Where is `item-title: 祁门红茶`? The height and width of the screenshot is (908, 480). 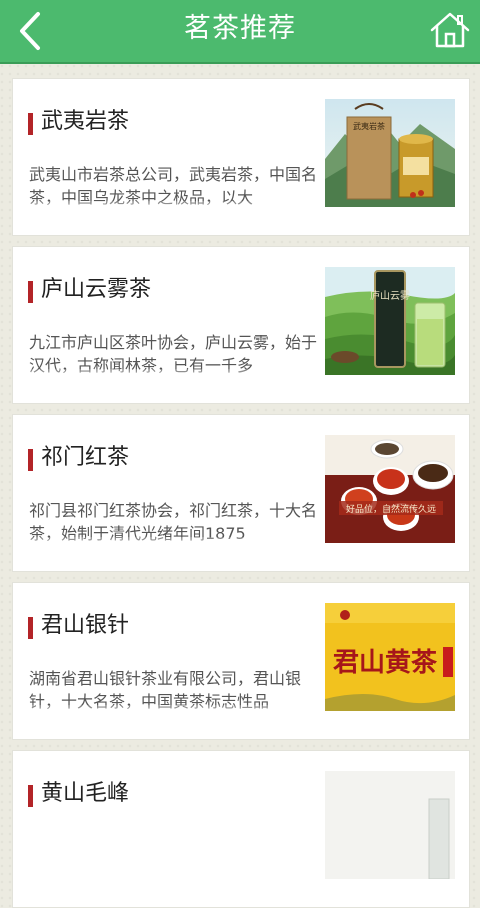
item-title: 祁门红茶 is located at coordinates (85, 457).